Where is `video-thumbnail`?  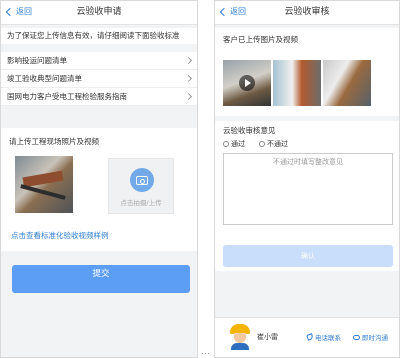 video-thumbnail is located at coordinates (247, 83).